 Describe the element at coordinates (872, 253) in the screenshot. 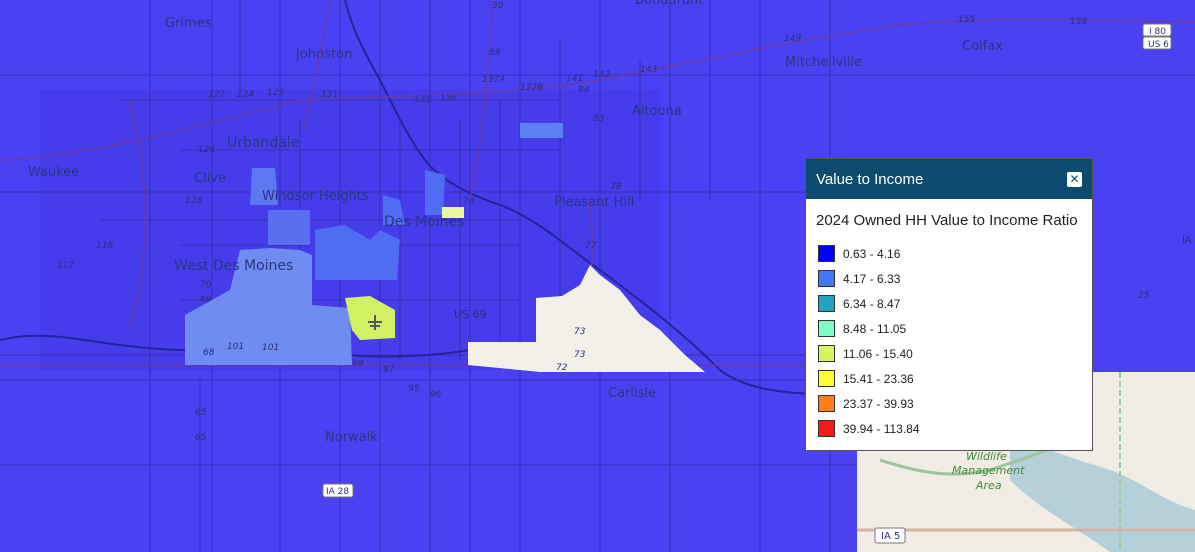

I see `legend-item-label: 0.63 - 4.16` at that location.